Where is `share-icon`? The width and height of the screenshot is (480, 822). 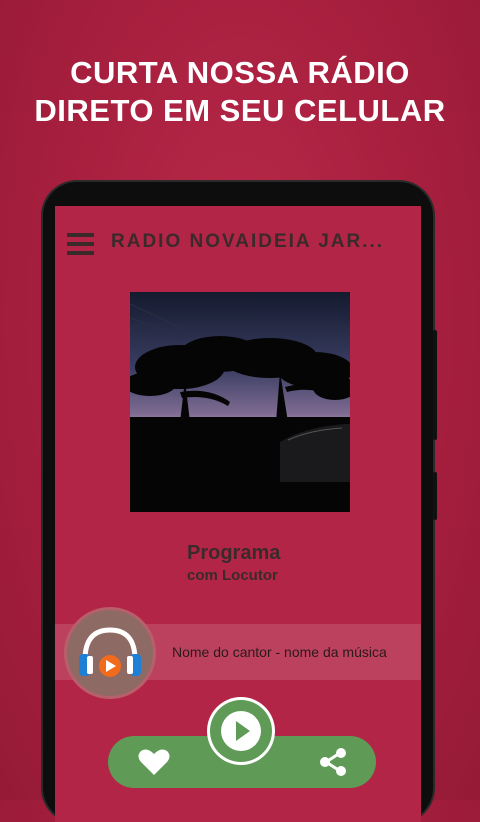
share-icon is located at coordinates (333, 762).